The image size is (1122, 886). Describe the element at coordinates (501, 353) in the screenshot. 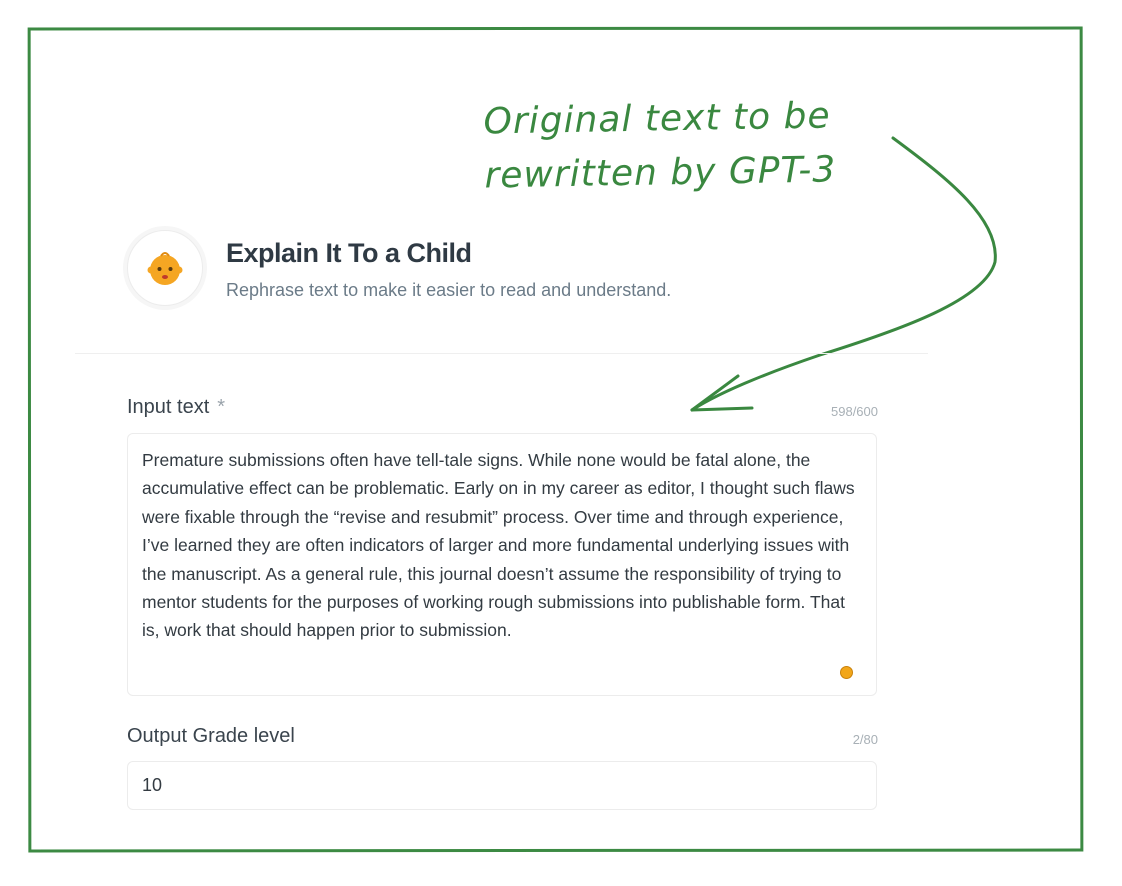

I see `header-divider` at that location.